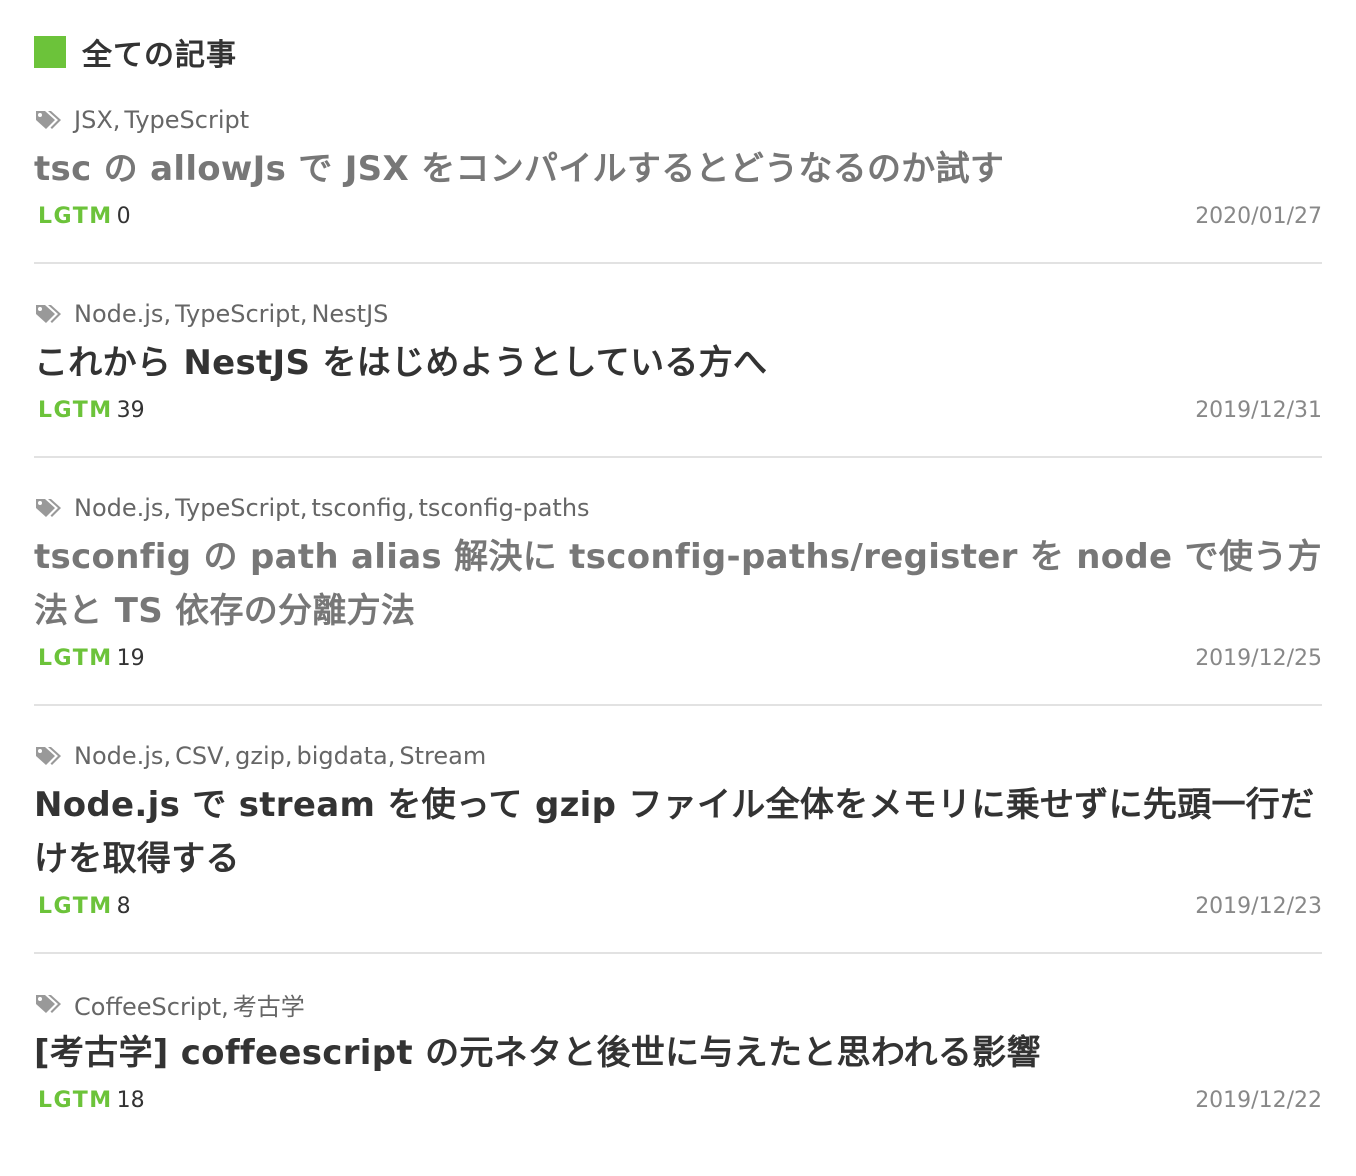 Image resolution: width=1356 pixels, height=1176 pixels. I want to click on article-date: 2019/12/22, so click(1258, 1100).